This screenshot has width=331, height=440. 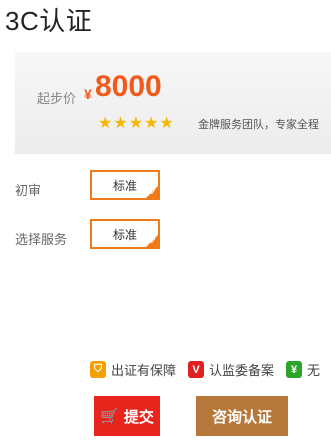 What do you see at coordinates (196, 369) in the screenshot?
I see `verified-icon: V` at bounding box center [196, 369].